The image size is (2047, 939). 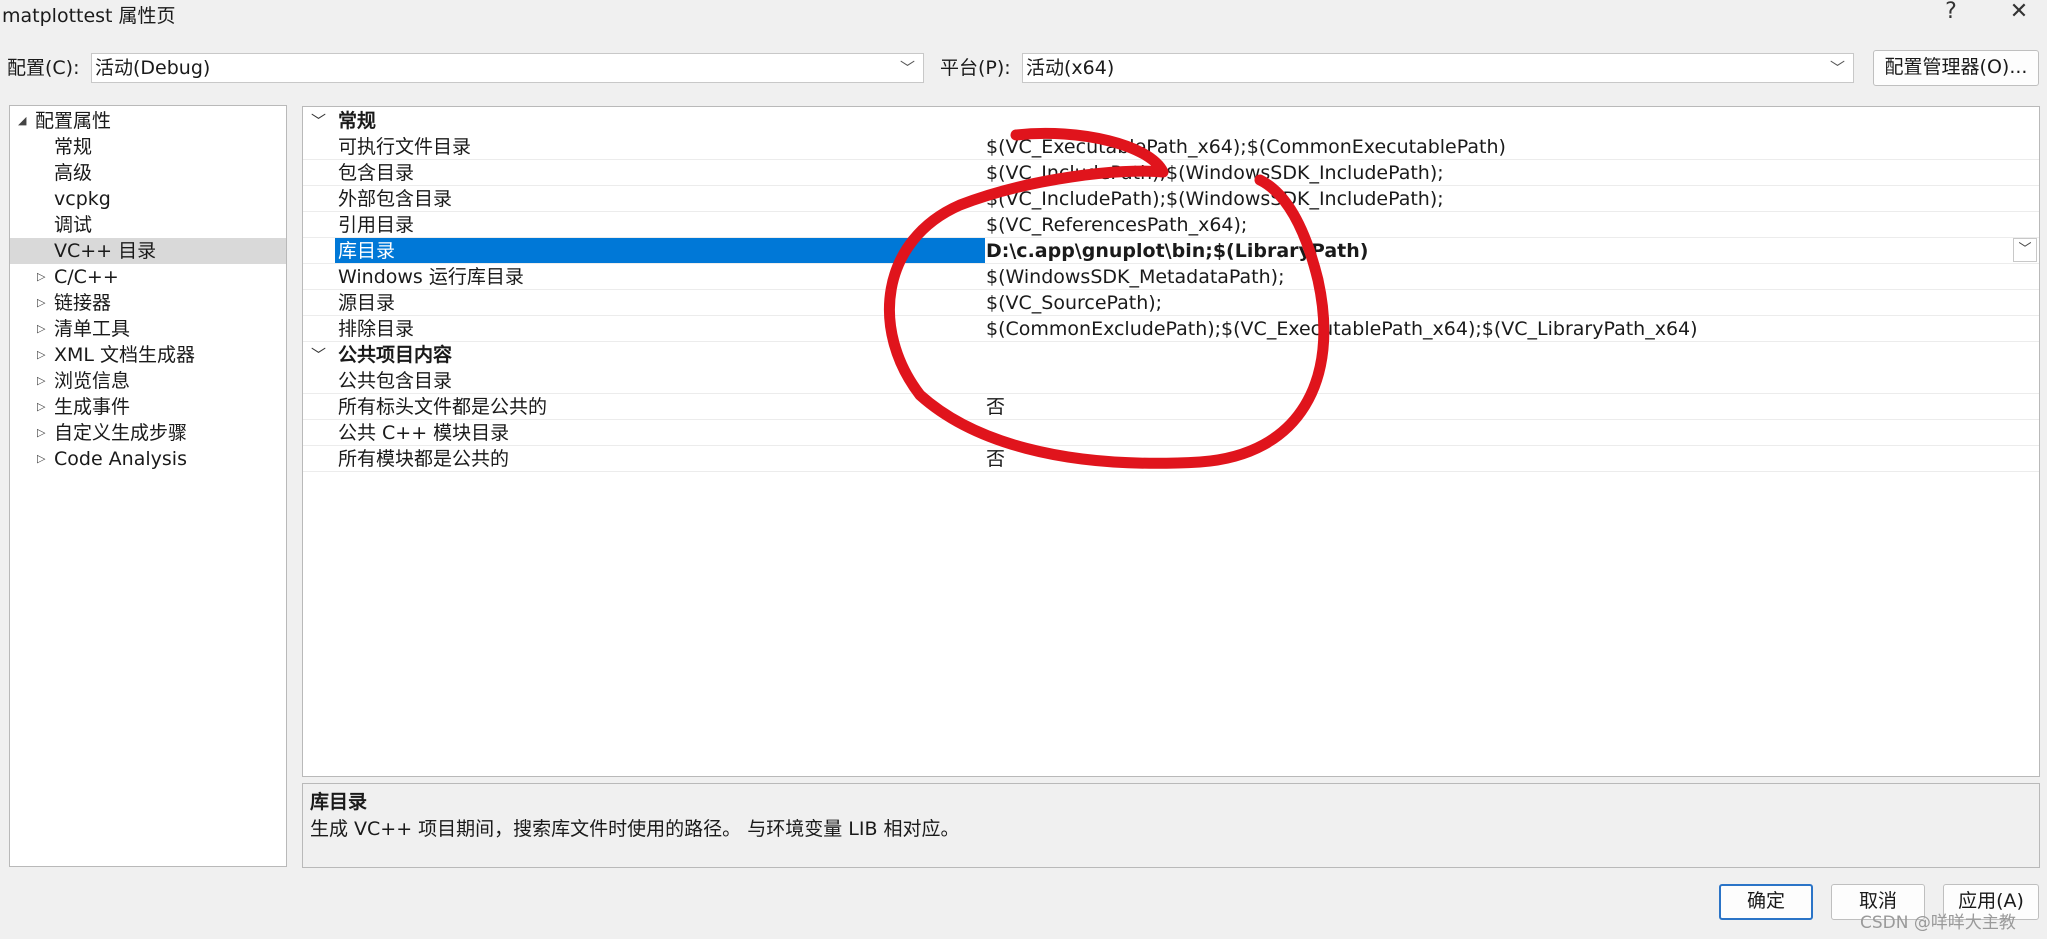 I want to click on description-title: 库目录, so click(x=339, y=802).